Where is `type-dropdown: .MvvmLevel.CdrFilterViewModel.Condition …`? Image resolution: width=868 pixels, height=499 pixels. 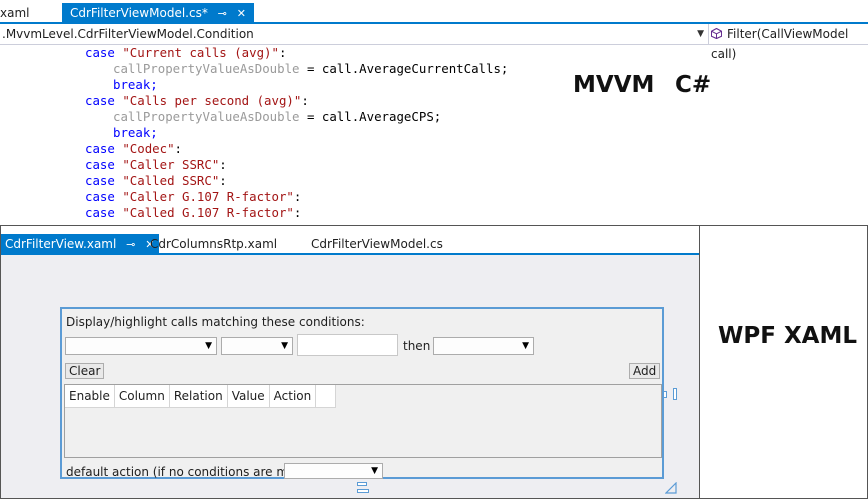 type-dropdown: .MvvmLevel.CdrFilterViewModel.Condition … is located at coordinates (354, 34).